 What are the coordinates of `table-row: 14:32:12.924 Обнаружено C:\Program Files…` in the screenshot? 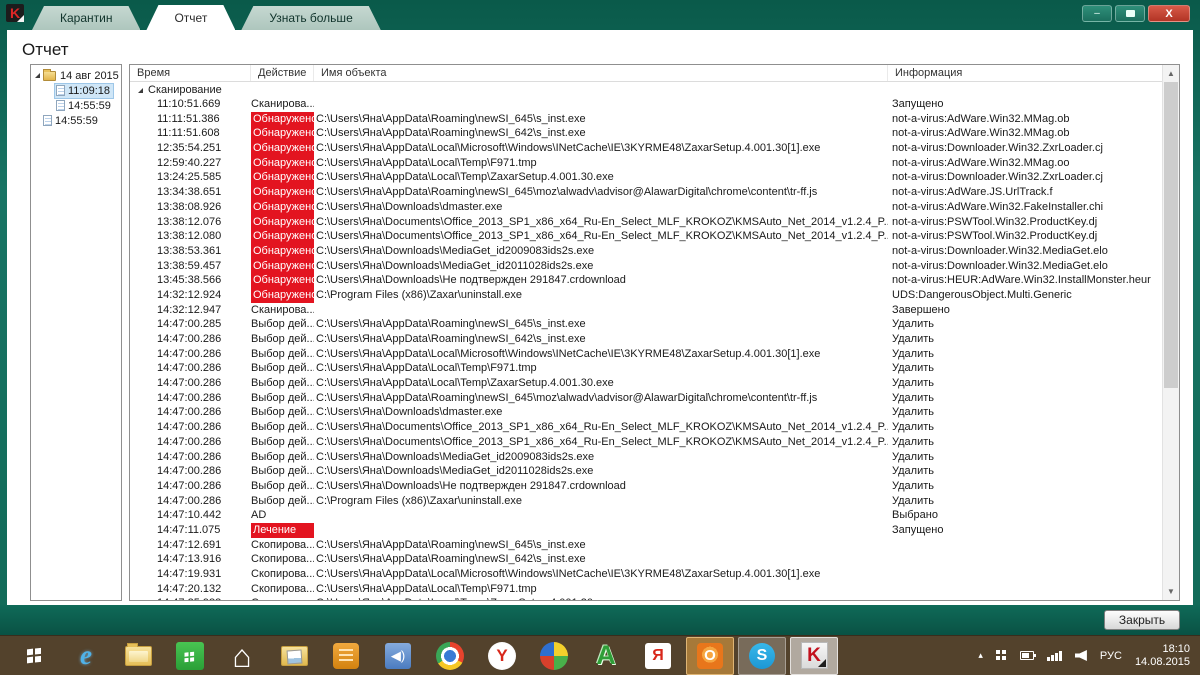 It's located at (646, 295).